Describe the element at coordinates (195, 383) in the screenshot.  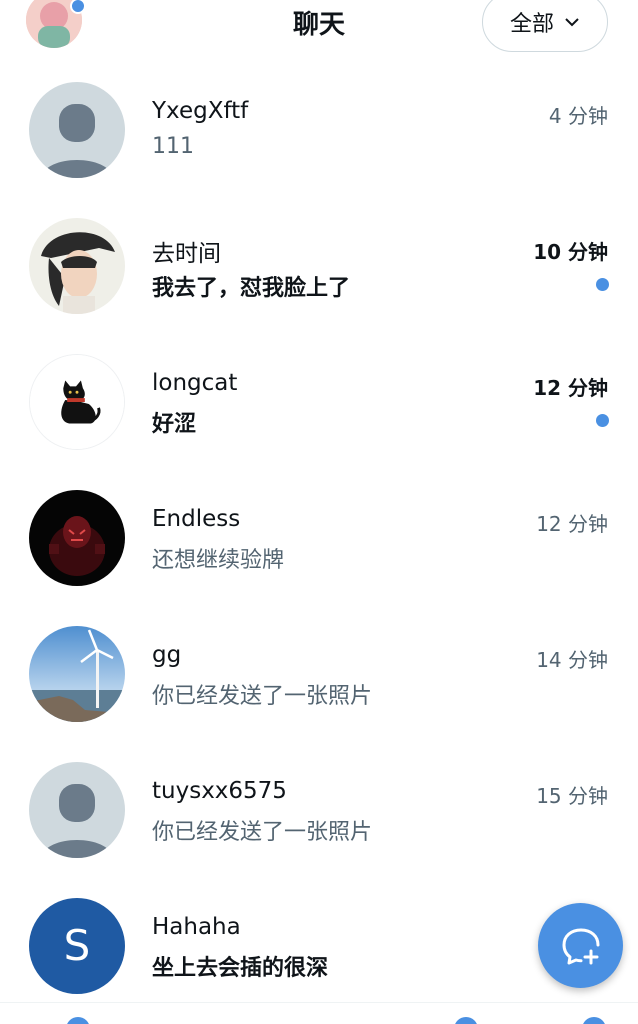
I see `chat-name: longcat` at that location.